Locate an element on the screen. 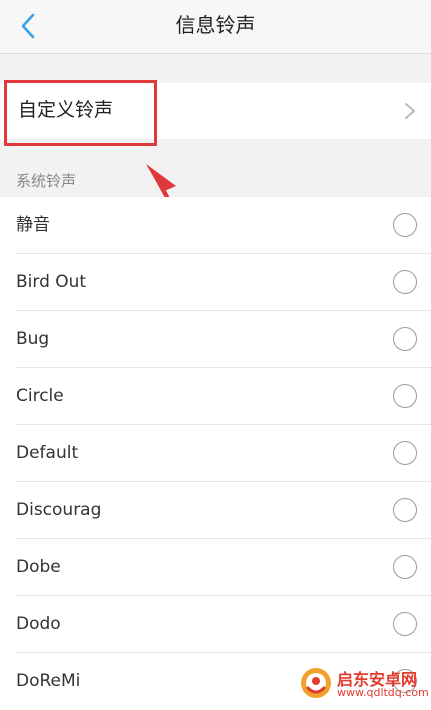 The width and height of the screenshot is (431, 710). header-bar: 信息铃声 is located at coordinates (215, 27).